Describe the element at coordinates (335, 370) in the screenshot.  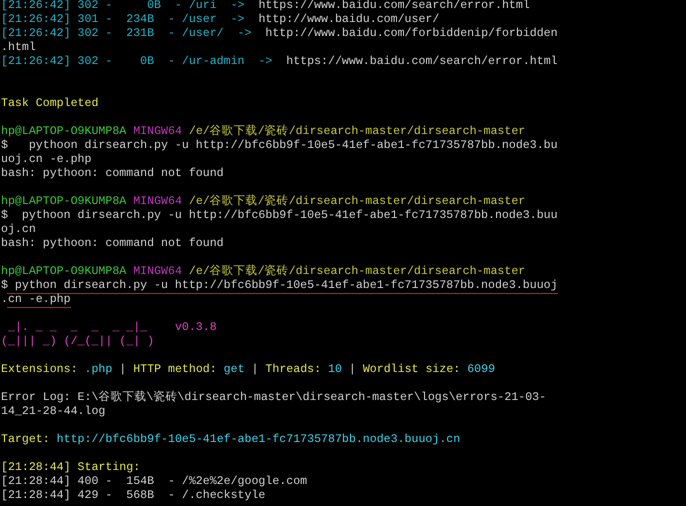
I see `terminal-text: 10` at that location.